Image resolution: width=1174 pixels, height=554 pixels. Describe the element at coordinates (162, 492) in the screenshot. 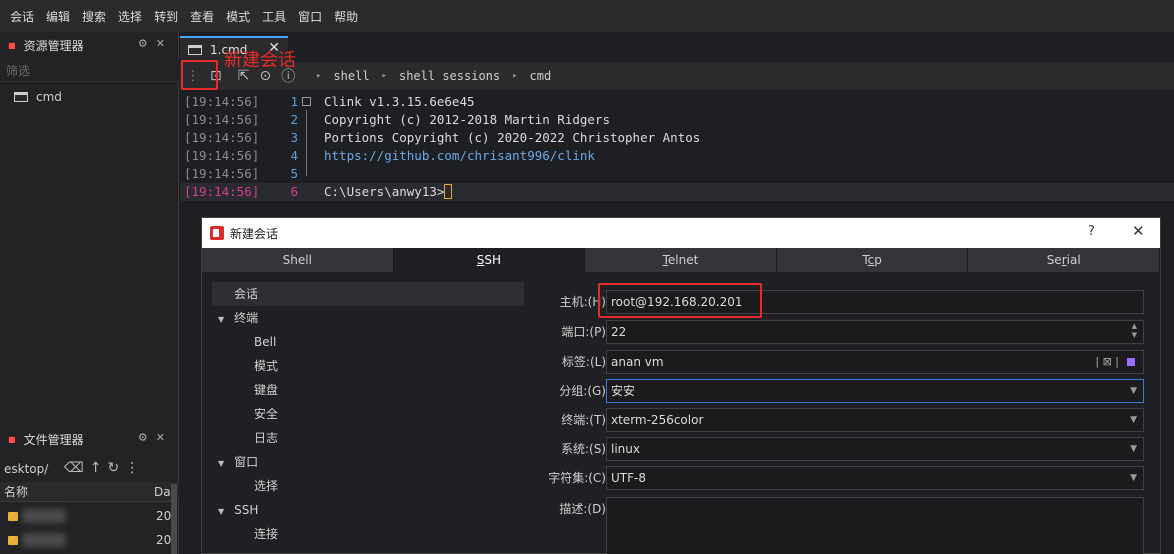

I see `column-date: Da` at that location.